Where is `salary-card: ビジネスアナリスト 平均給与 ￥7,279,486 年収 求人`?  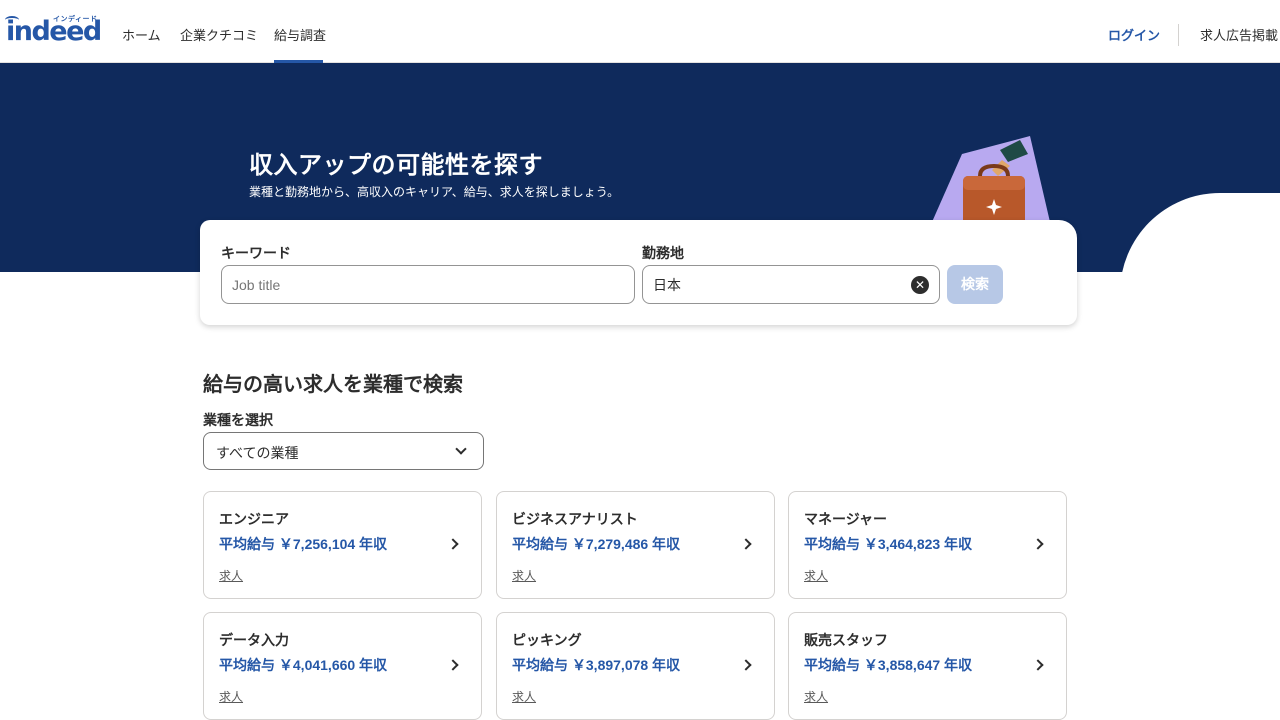
salary-card: ビジネスアナリスト 平均給与 ￥7,279,486 年収 求人 is located at coordinates (635, 545).